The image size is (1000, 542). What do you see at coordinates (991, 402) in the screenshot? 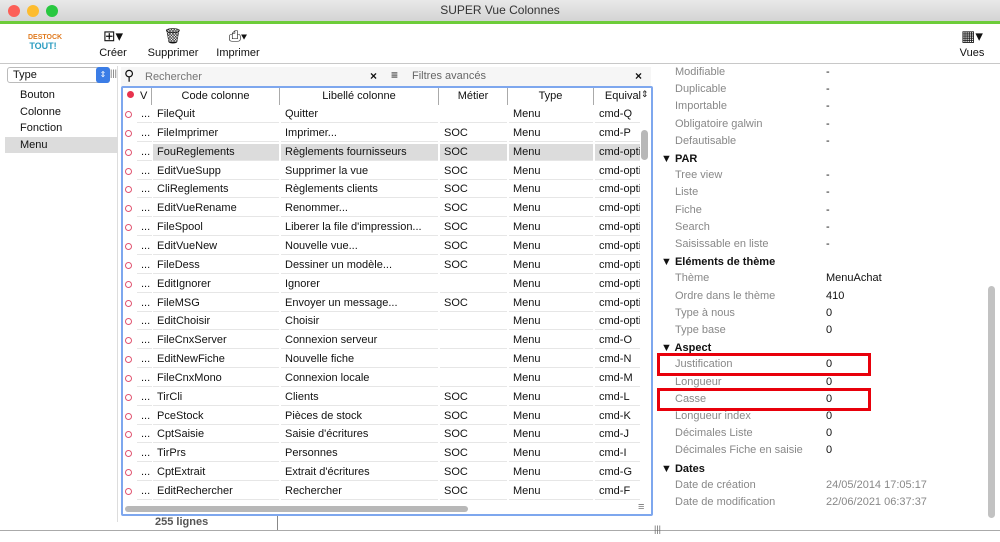
I see `properties-scrollbar` at bounding box center [991, 402].